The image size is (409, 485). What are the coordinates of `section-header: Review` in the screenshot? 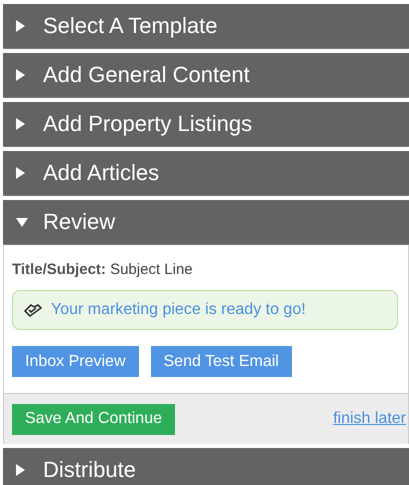 It's located at (206, 222).